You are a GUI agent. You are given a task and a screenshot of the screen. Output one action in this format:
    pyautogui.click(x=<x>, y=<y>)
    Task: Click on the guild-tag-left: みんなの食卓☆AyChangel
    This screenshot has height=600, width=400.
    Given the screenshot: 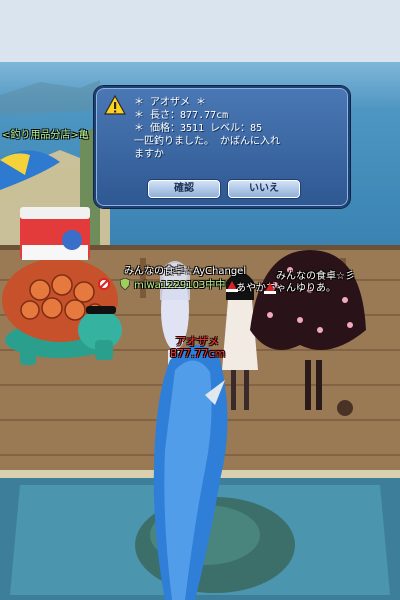 What is the action you would take?
    pyautogui.click(x=185, y=271)
    